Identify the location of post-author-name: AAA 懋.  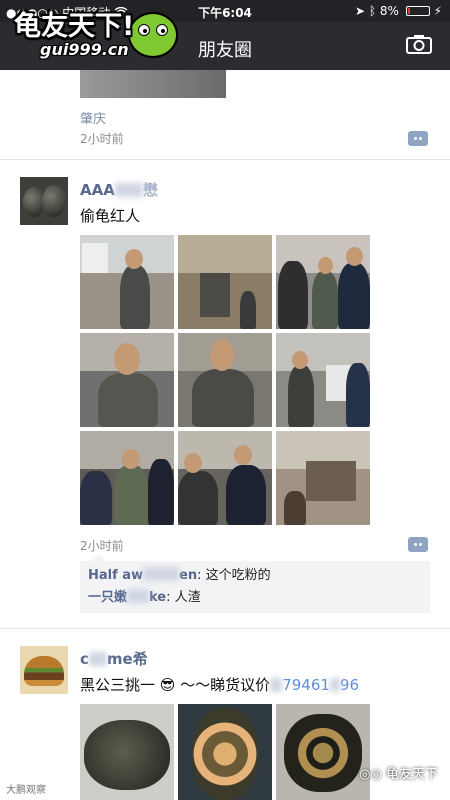
(119, 189).